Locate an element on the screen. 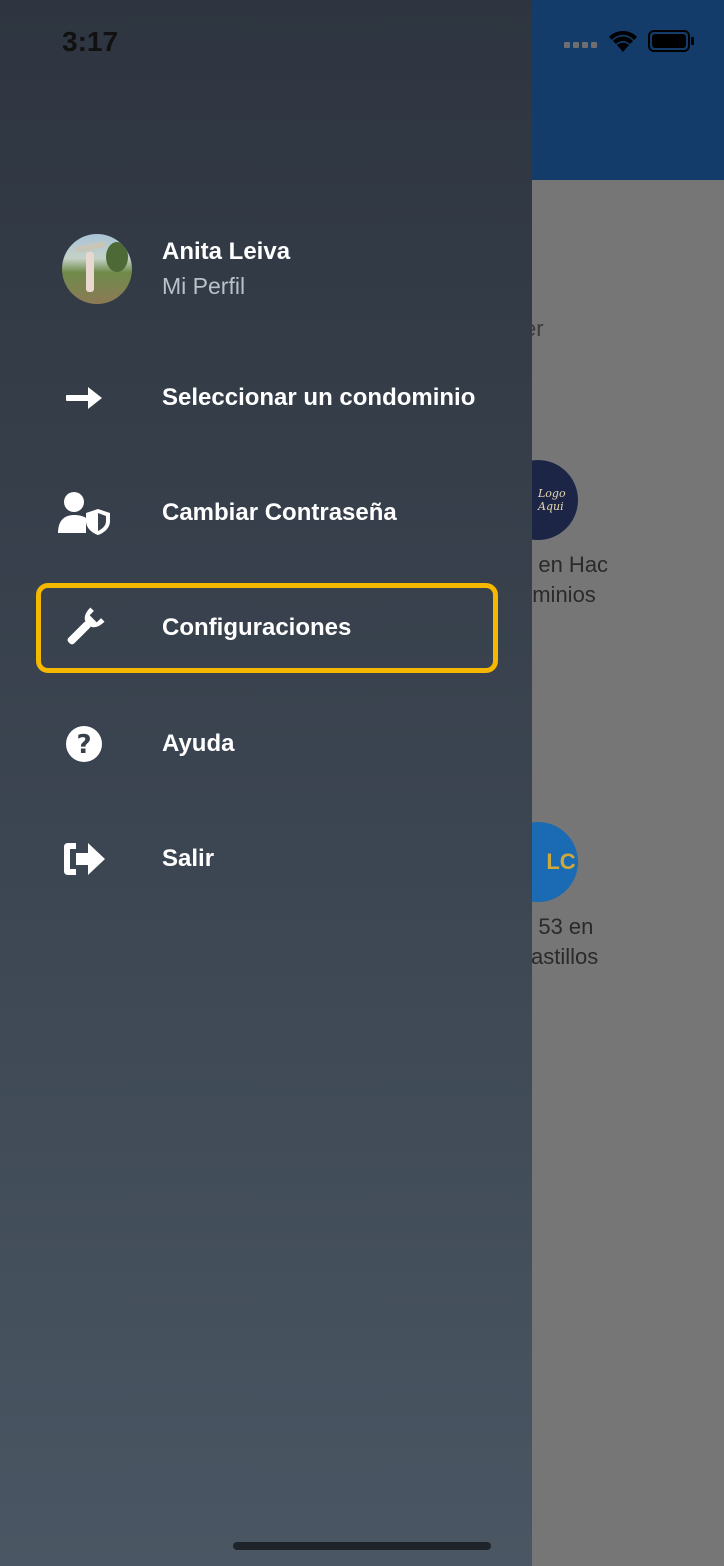  user-shield-icon is located at coordinates (84, 513).